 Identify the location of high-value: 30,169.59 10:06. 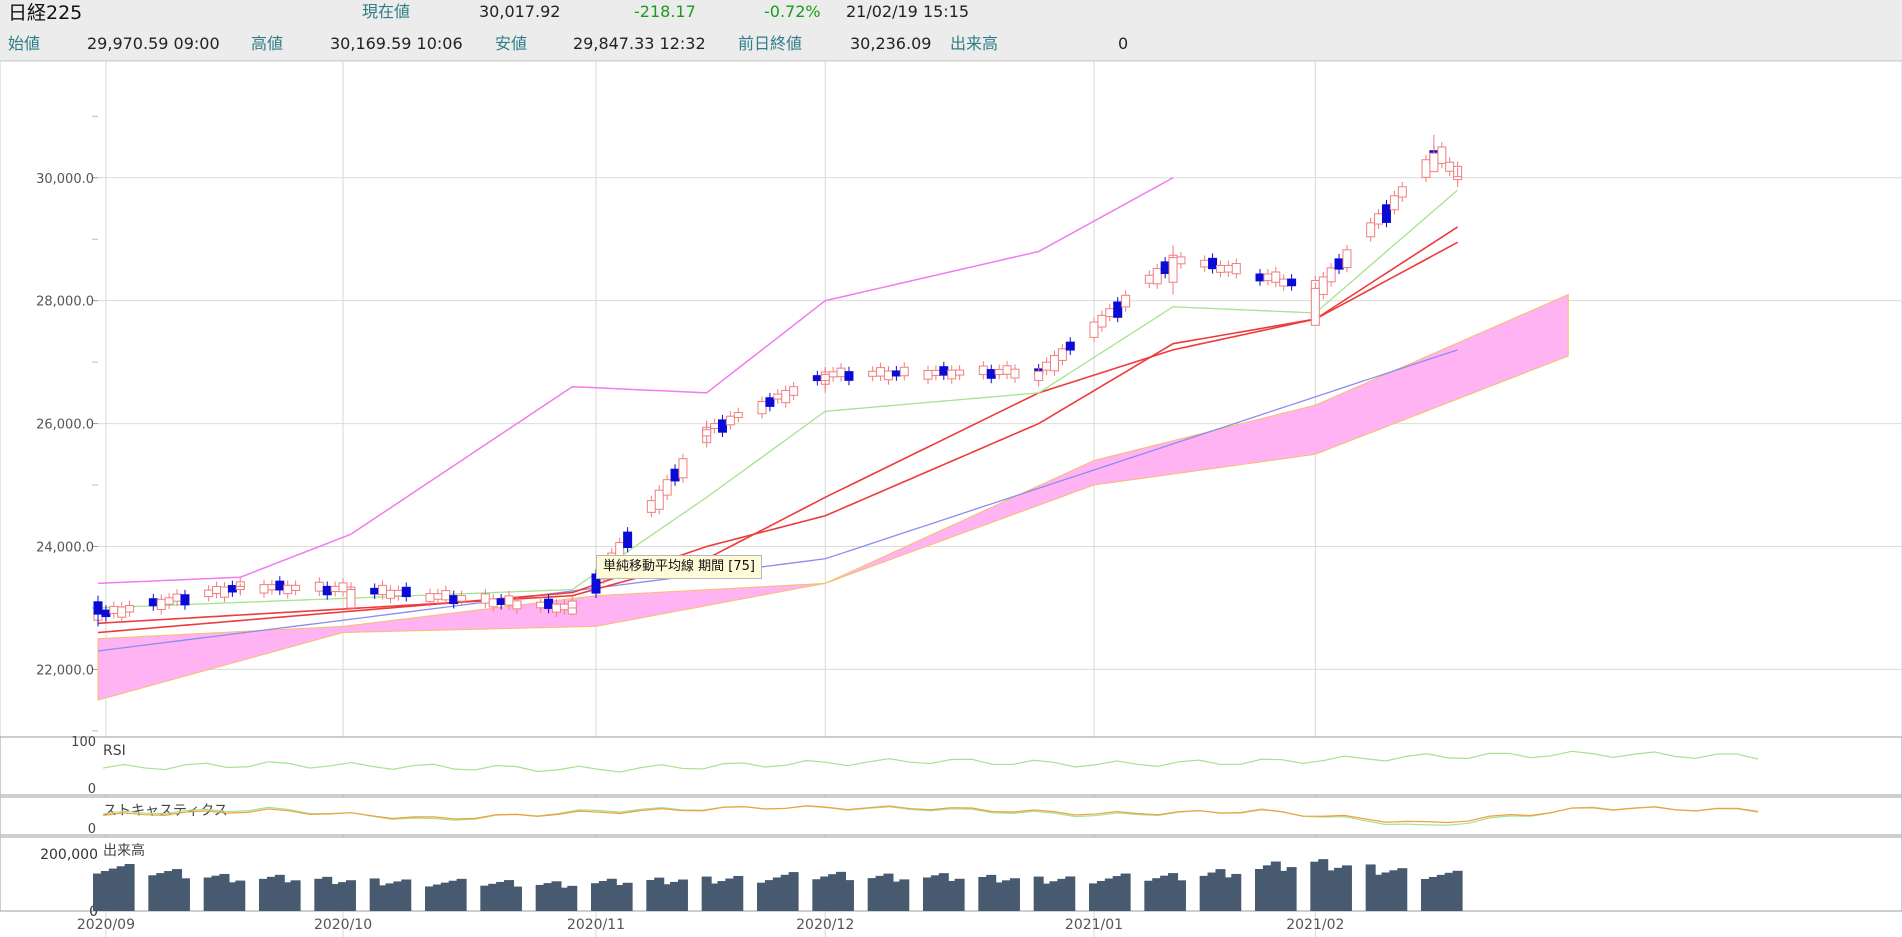
(396, 43).